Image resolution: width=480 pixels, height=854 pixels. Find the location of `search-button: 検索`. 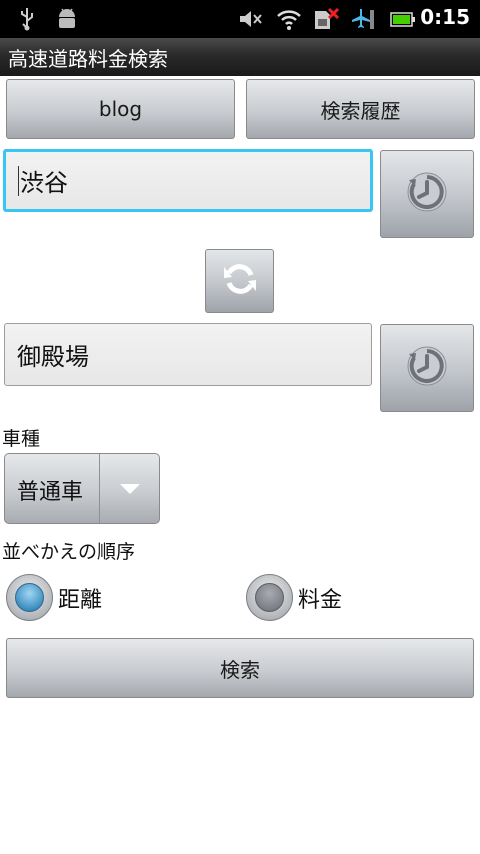

search-button: 検索 is located at coordinates (240, 668).